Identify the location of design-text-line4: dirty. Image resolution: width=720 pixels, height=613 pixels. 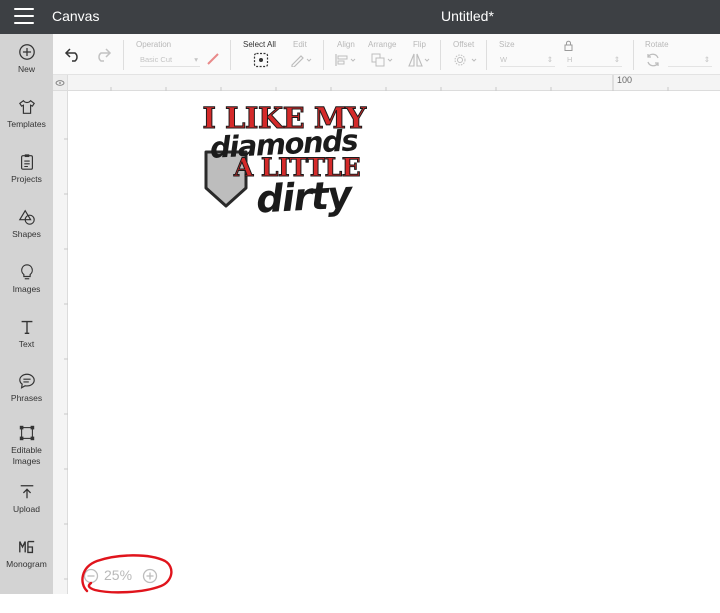
(305, 196).